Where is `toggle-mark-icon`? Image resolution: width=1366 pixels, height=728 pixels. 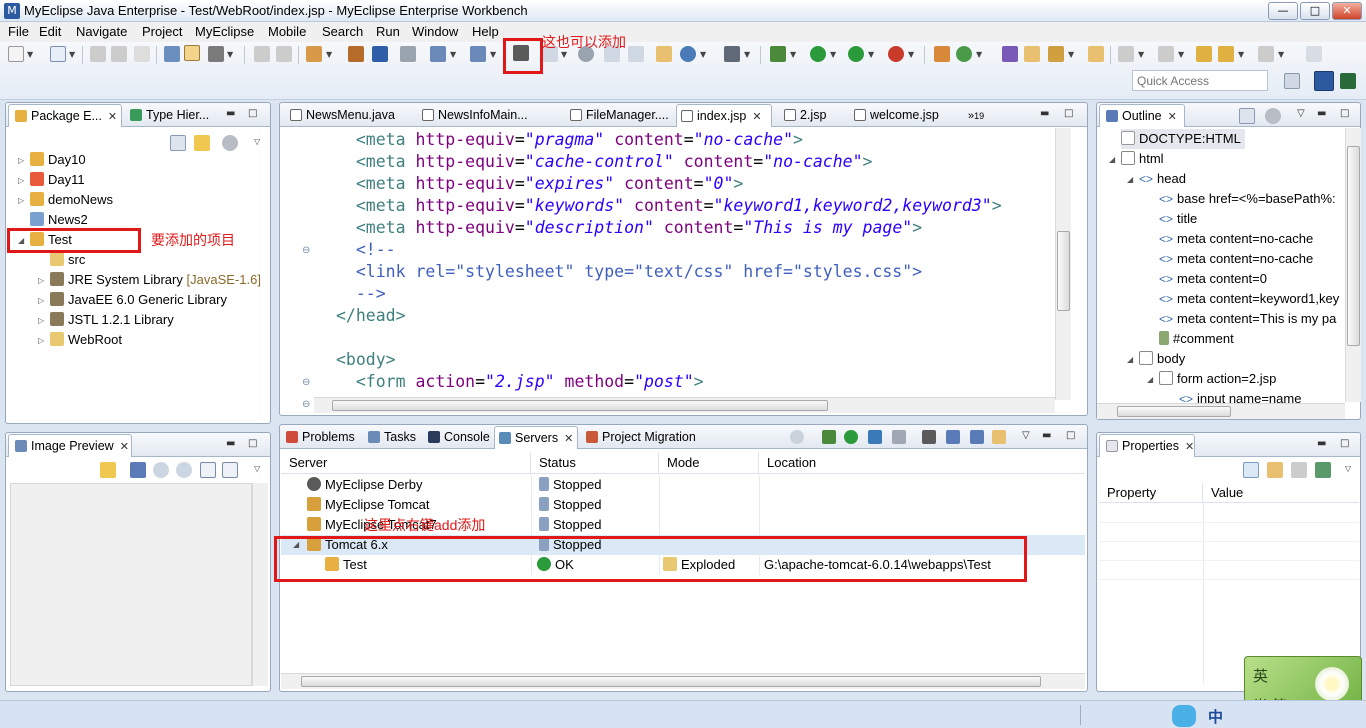 toggle-mark-icon is located at coordinates (192, 53).